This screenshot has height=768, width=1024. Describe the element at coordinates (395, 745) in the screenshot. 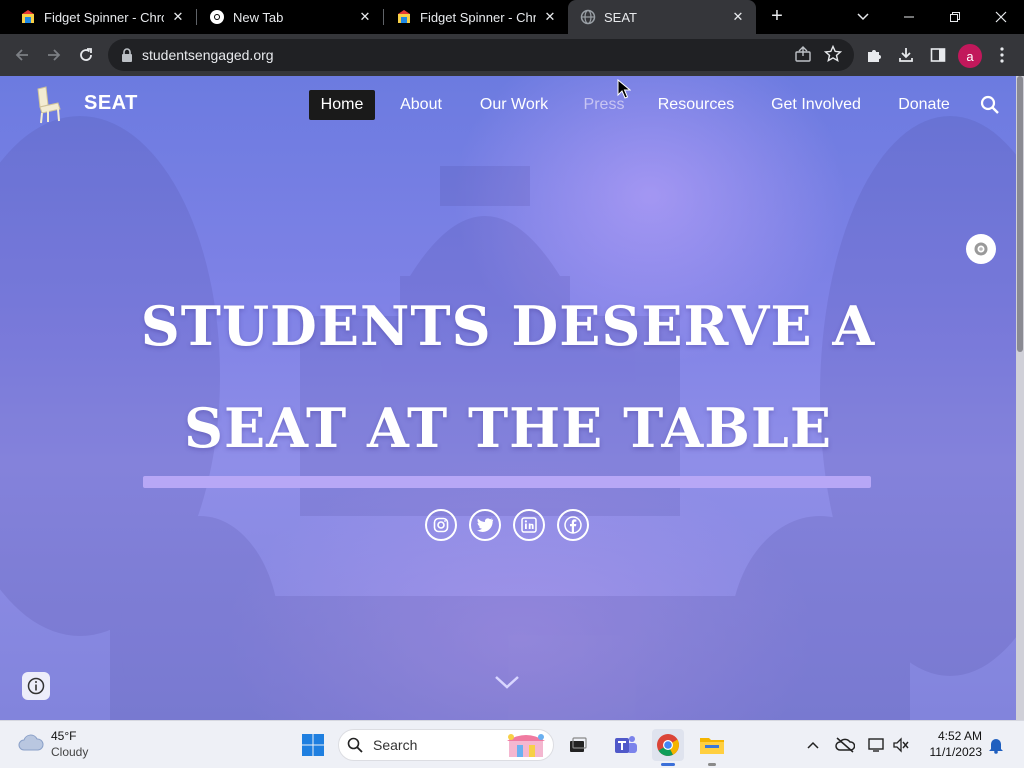

I see `taskbar-search-label: Search` at that location.